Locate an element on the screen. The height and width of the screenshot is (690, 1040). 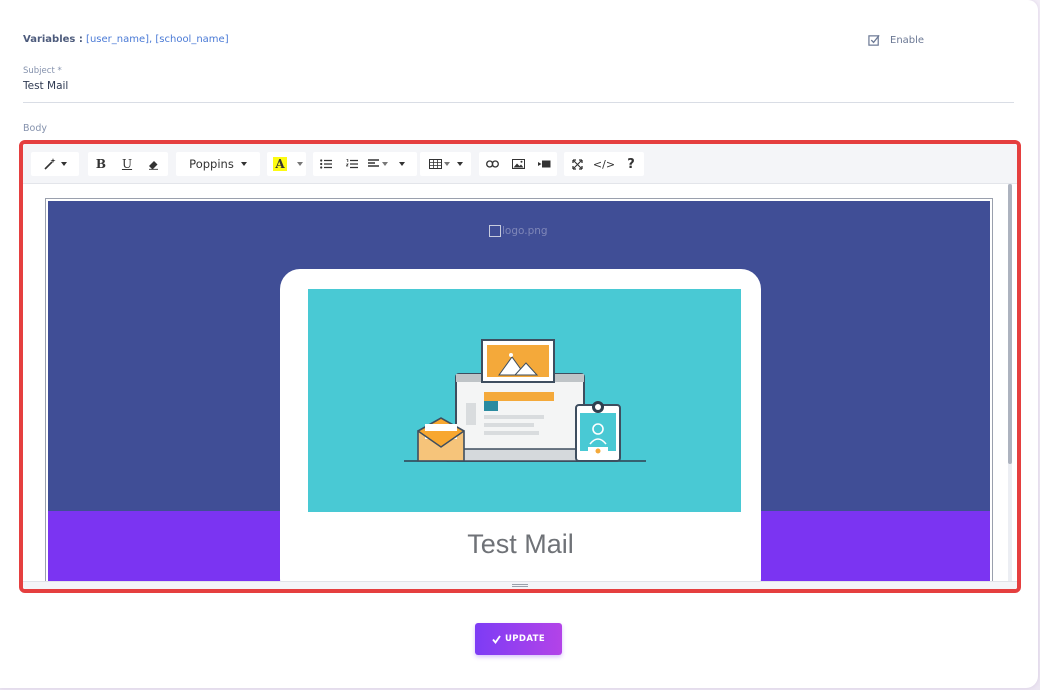
table-button is located at coordinates (445, 164).